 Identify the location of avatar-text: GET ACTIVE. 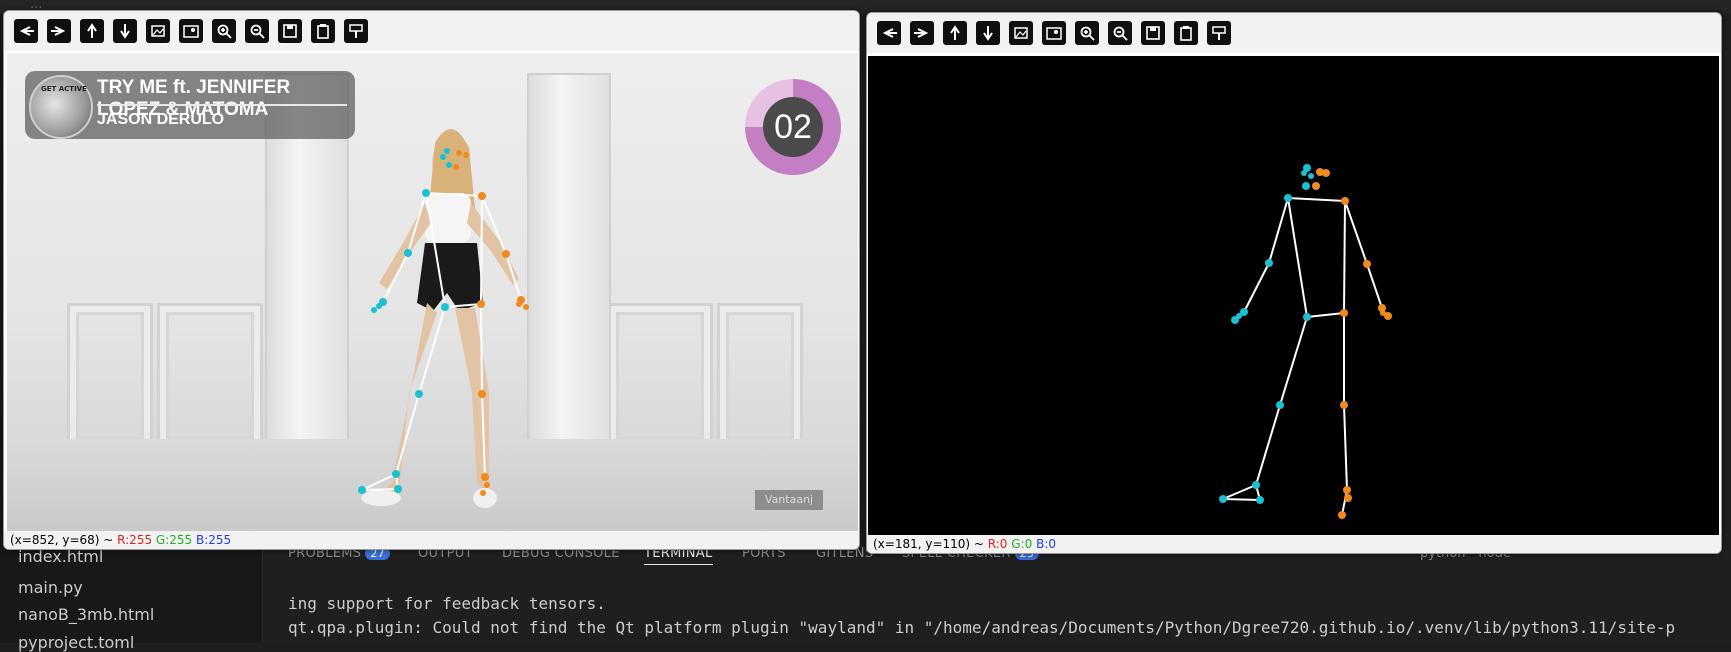
(64, 89).